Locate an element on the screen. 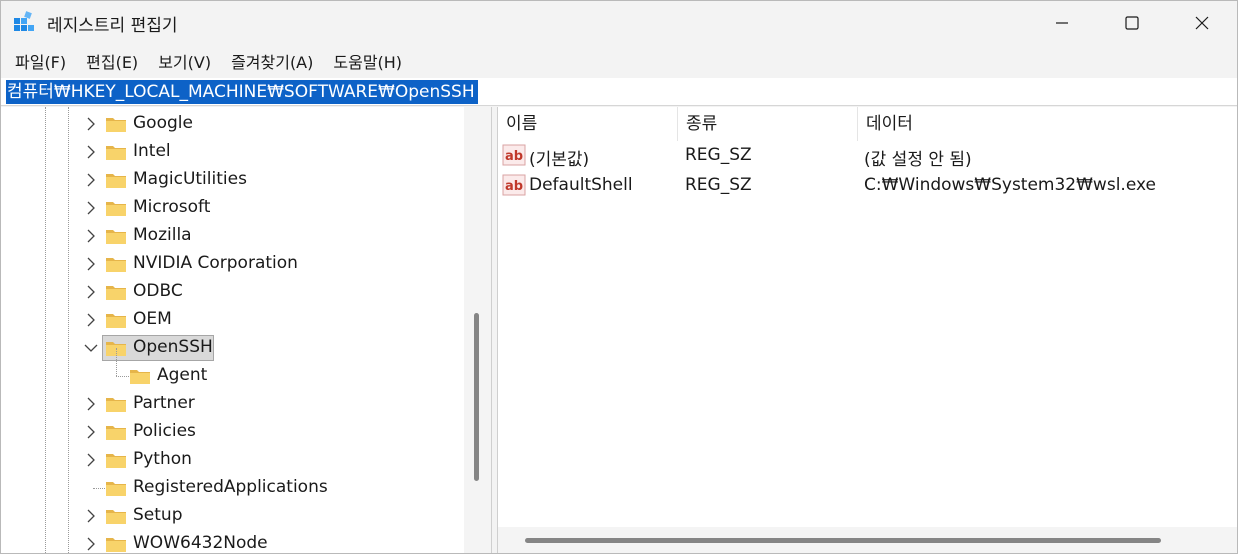  menu-help: 도움말(H) is located at coordinates (367, 61).